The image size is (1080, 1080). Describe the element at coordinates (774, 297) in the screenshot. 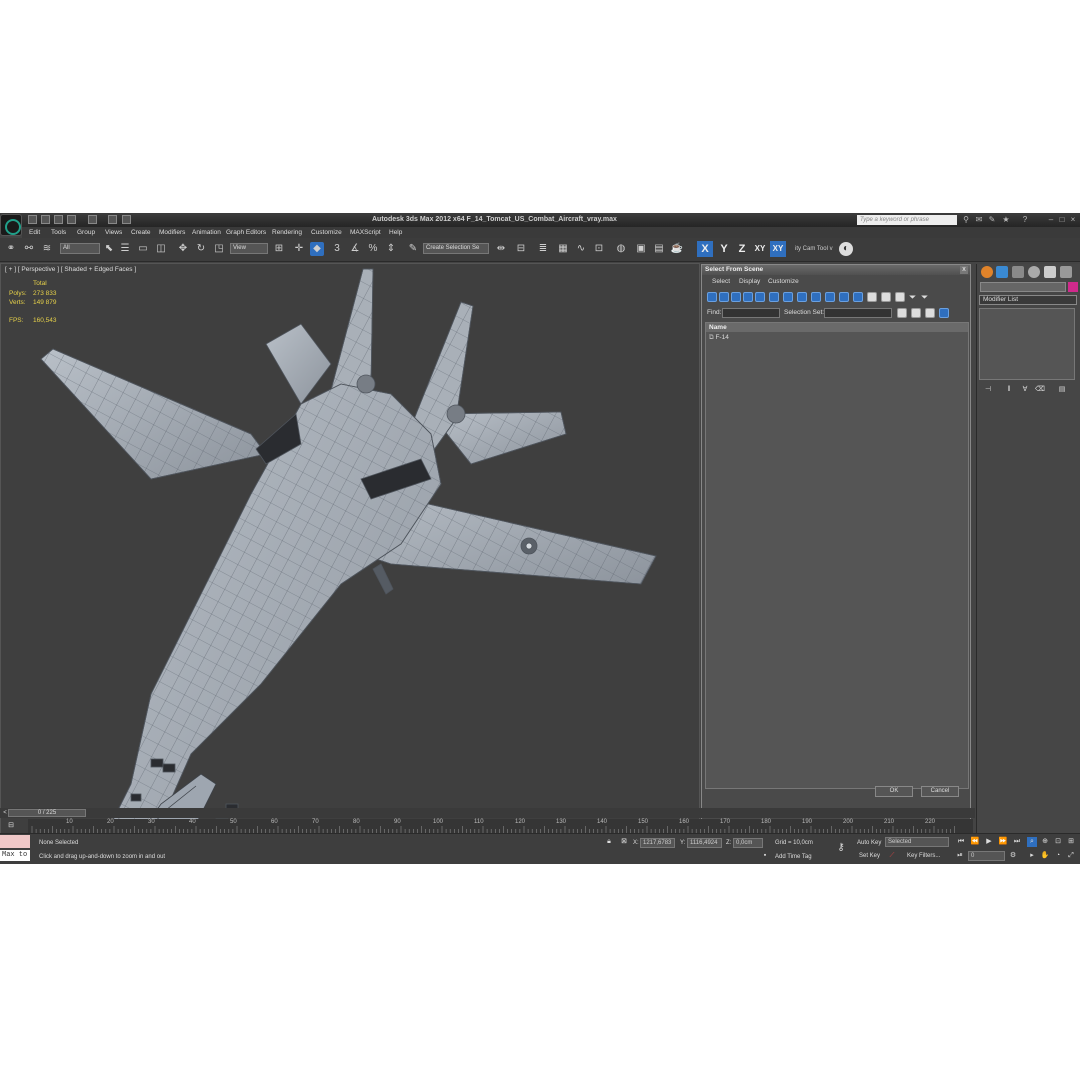

I see `display-space-warps-icon` at that location.